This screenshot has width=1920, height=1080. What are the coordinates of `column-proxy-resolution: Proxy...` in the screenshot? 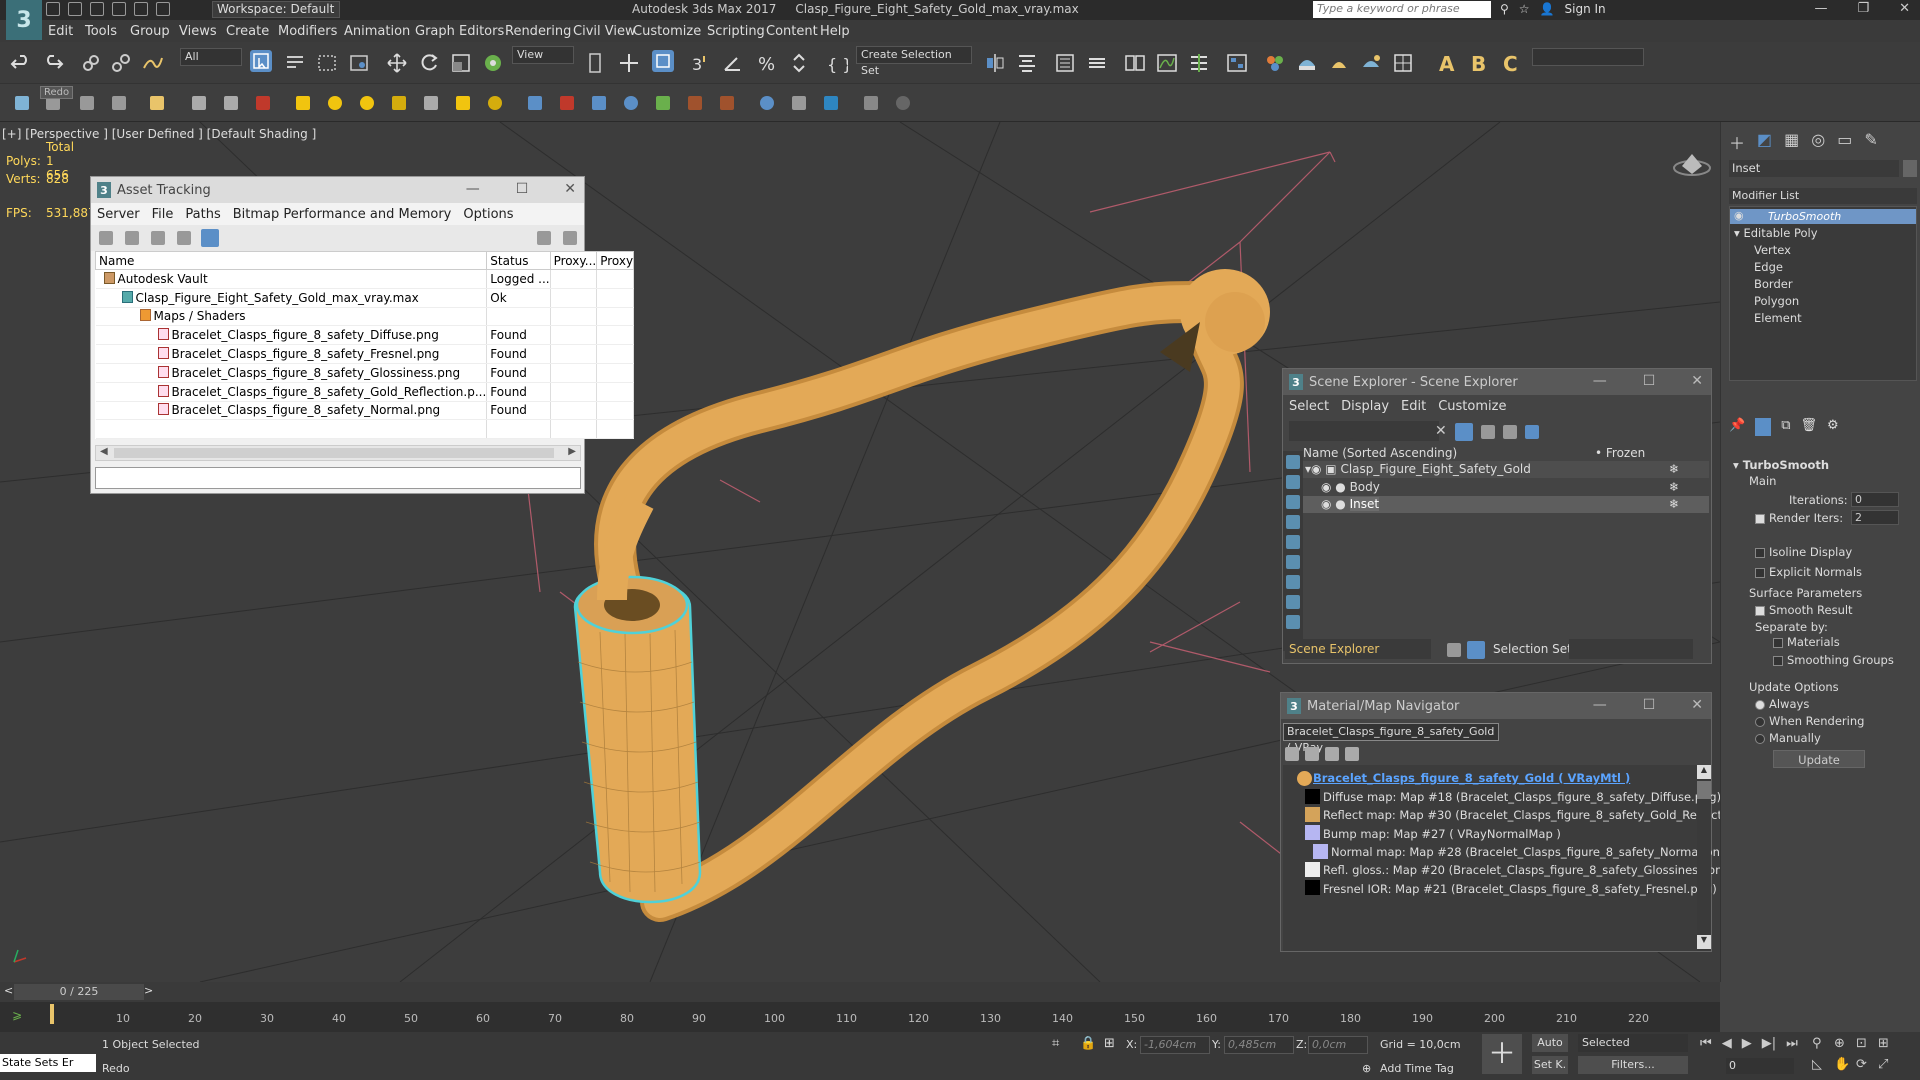 It's located at (573, 260).